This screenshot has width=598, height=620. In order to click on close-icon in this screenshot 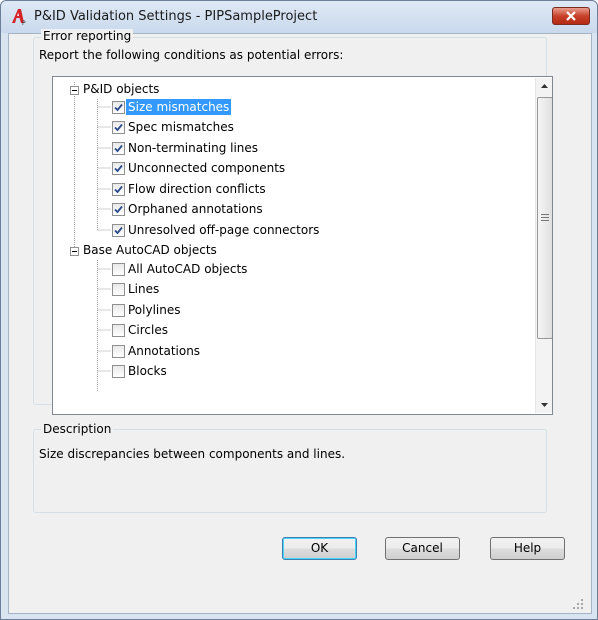, I will do `click(571, 16)`.